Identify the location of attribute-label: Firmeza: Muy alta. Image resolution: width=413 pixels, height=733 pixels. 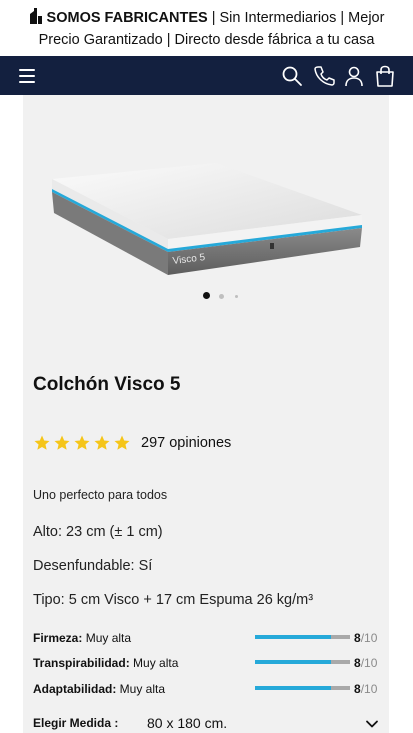
(82, 638).